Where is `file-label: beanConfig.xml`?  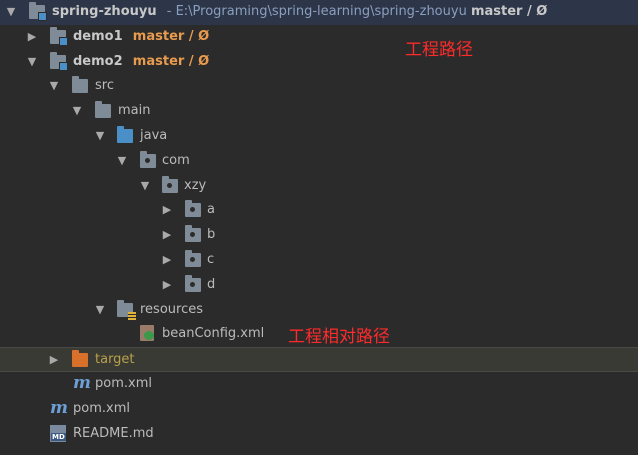
file-label: beanConfig.xml is located at coordinates (213, 334).